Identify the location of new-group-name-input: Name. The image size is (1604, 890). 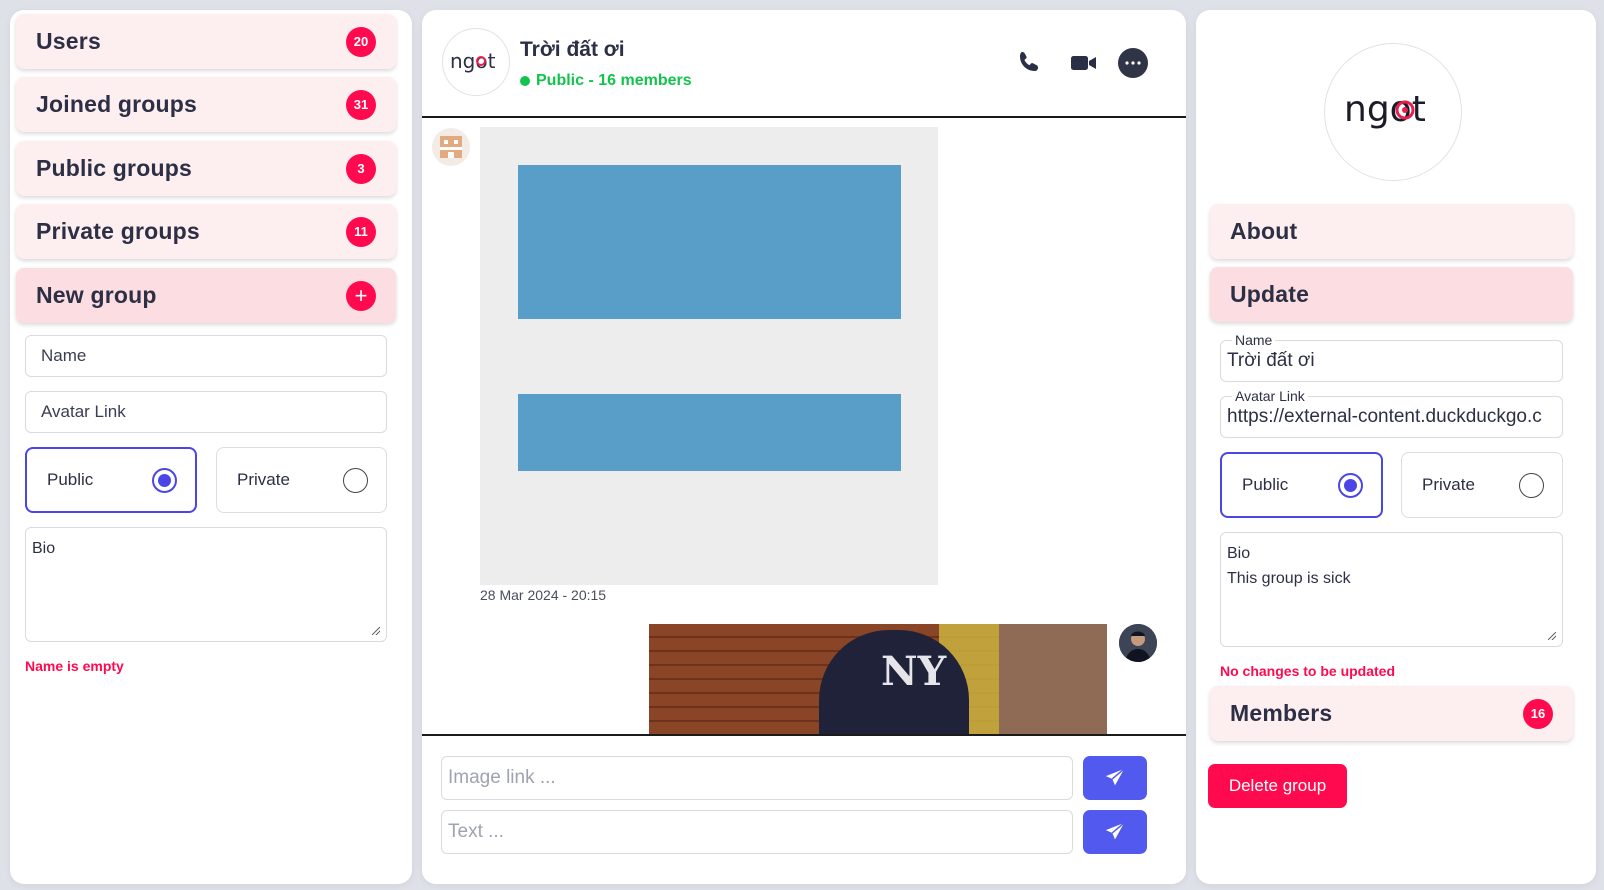
(206, 356).